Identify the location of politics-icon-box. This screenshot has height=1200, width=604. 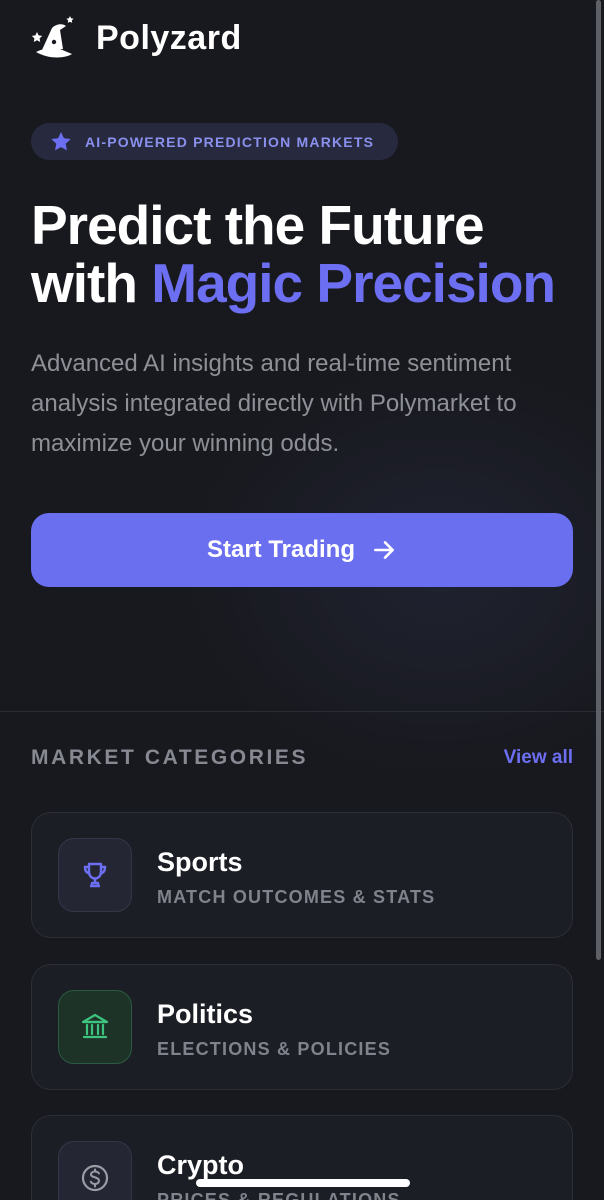
(95, 1027).